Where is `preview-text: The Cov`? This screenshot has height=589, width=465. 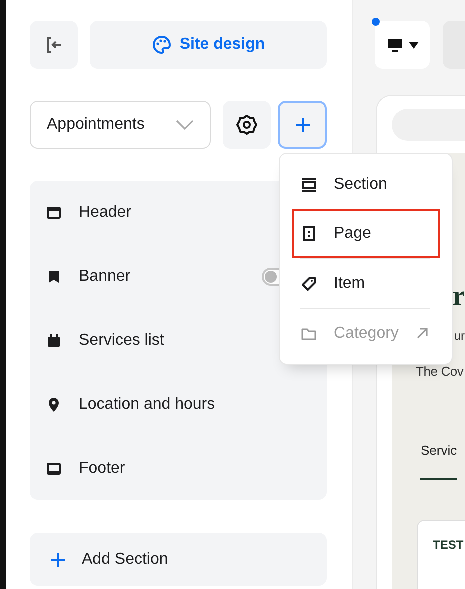
preview-text: The Cov is located at coordinates (440, 372).